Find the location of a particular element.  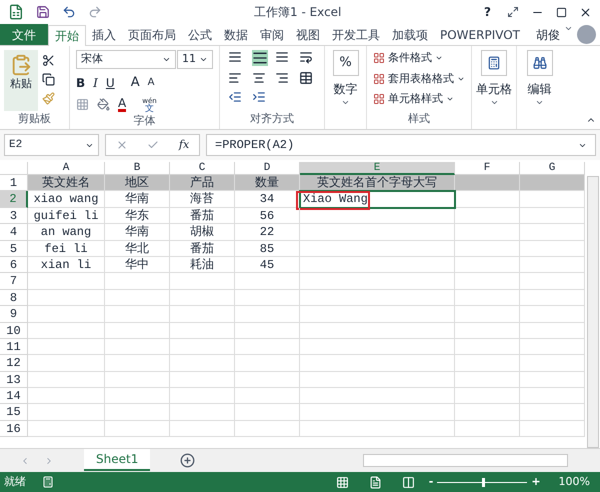

group-label: 剪贴板 is located at coordinates (34, 118).